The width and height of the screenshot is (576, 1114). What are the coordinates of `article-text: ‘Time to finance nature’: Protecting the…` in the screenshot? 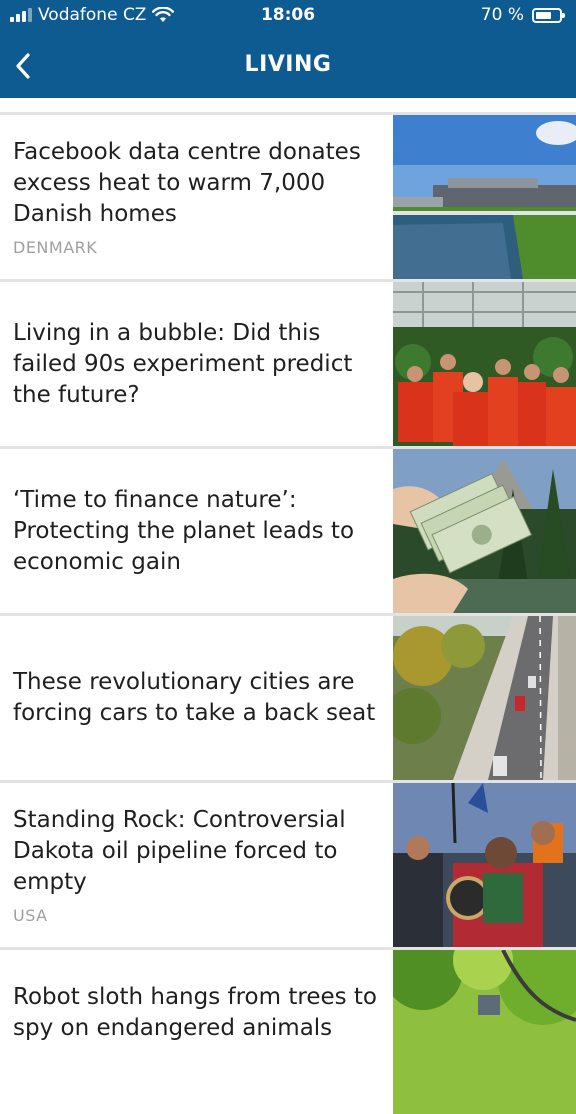 It's located at (197, 531).